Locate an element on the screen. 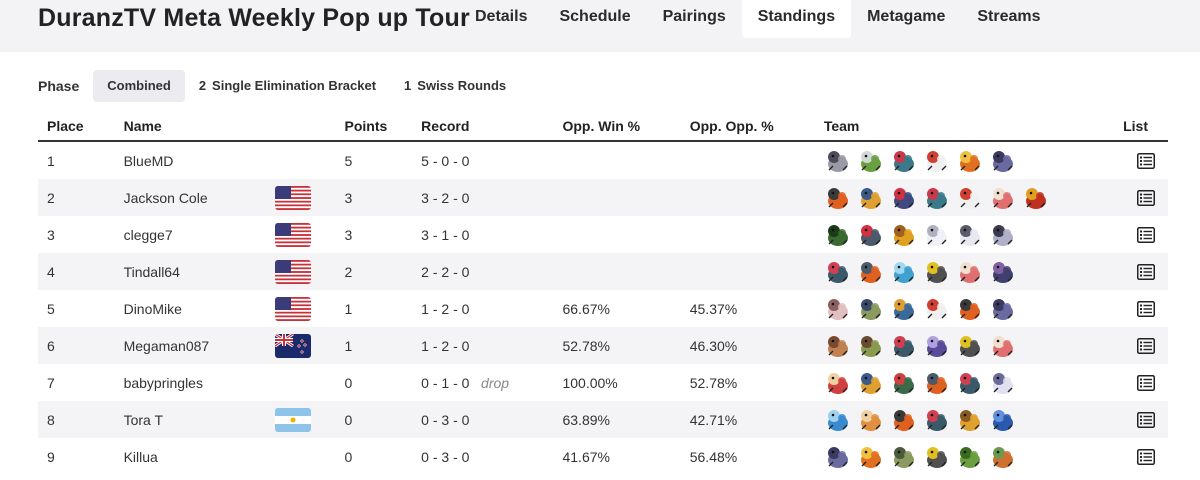  phase-option-number: 1 is located at coordinates (408, 85).